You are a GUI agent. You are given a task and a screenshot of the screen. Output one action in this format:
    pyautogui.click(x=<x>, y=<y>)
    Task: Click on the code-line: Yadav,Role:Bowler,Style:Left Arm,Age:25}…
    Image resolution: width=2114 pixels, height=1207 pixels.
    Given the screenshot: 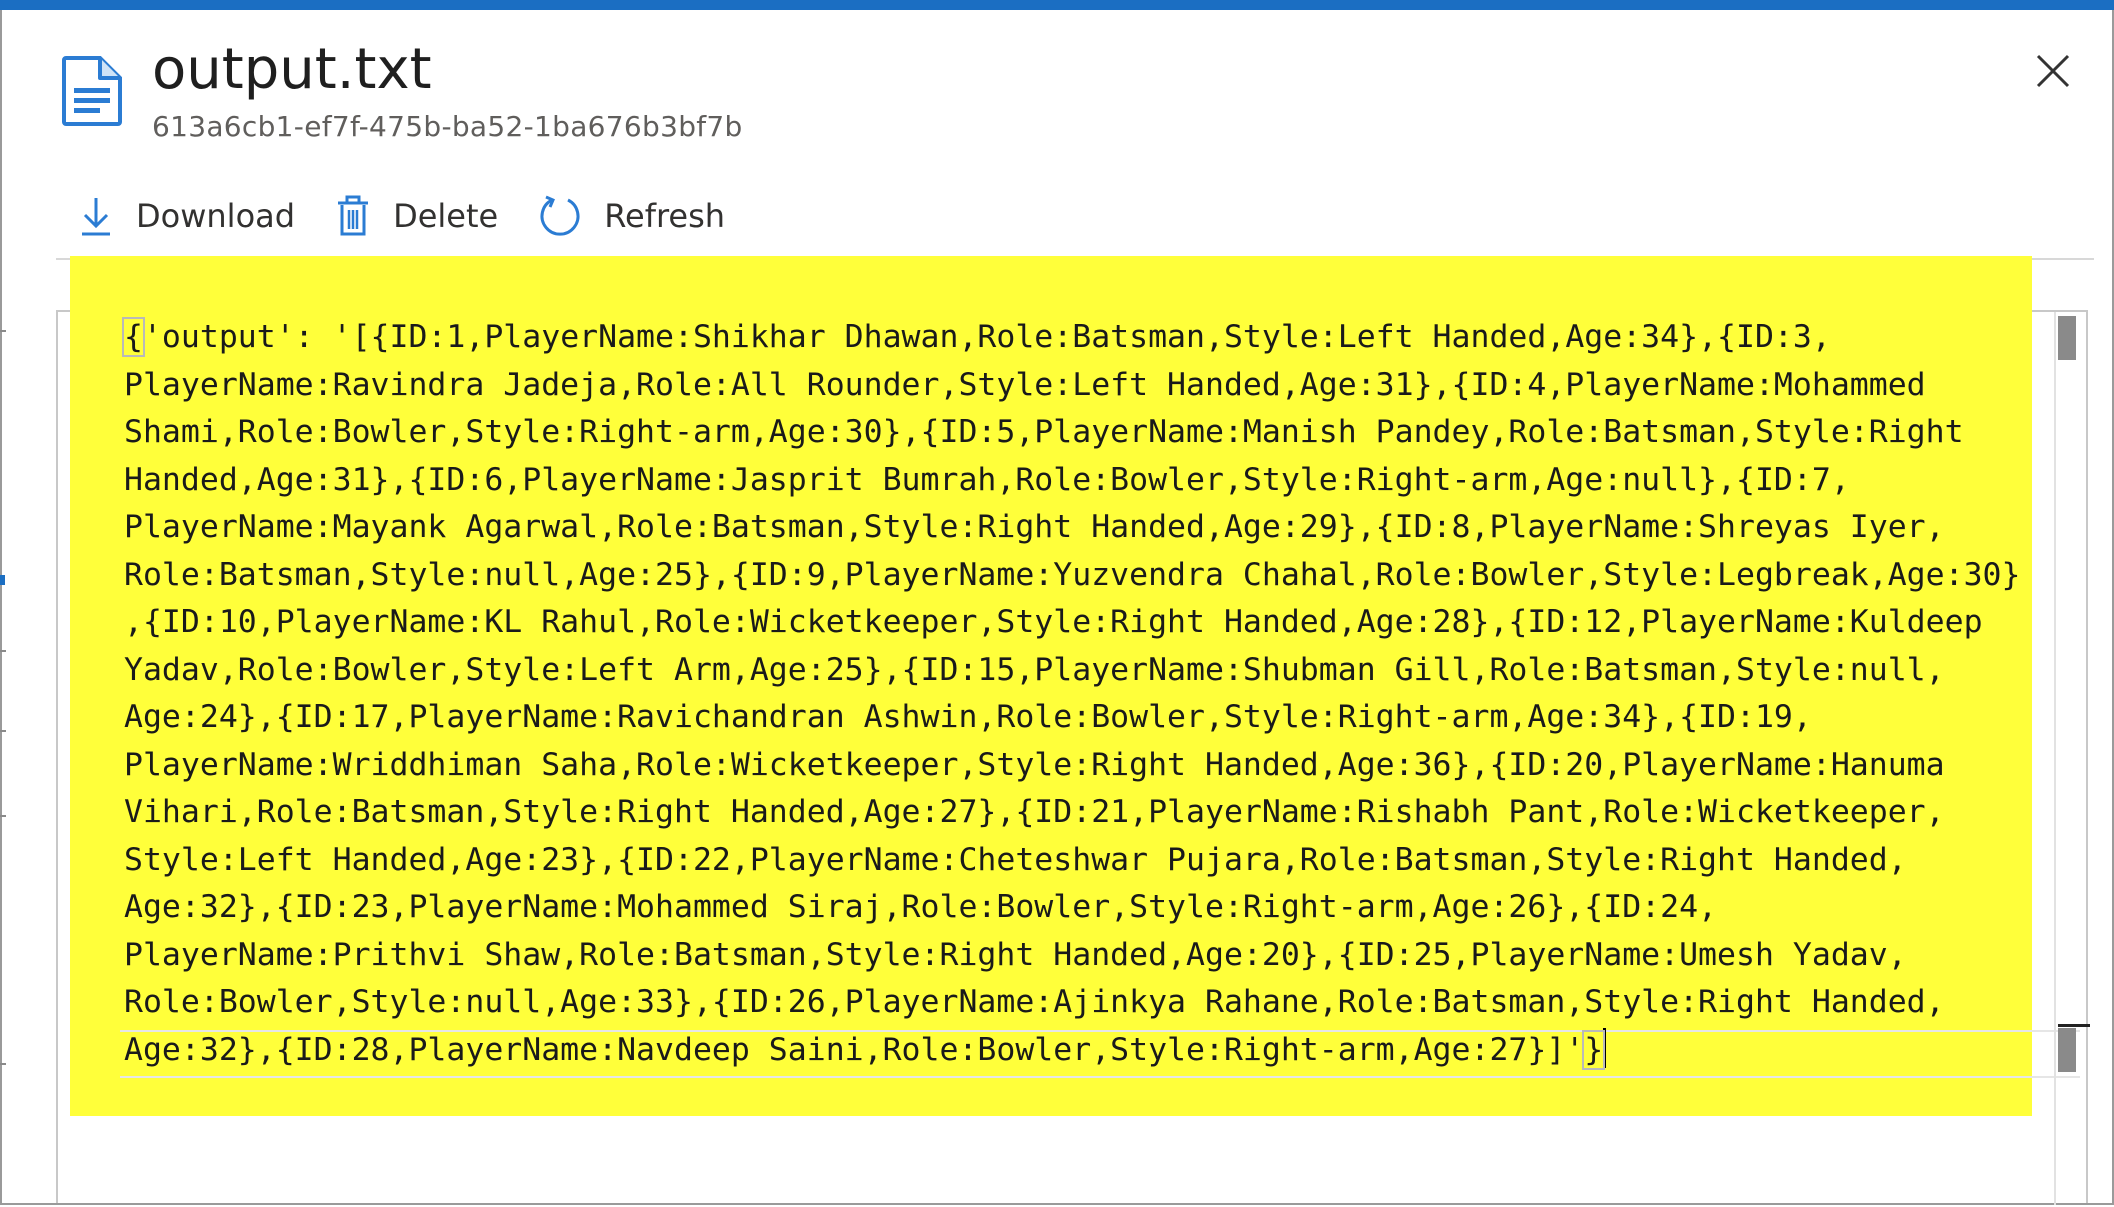 What is the action you would take?
    pyautogui.click(x=1034, y=669)
    